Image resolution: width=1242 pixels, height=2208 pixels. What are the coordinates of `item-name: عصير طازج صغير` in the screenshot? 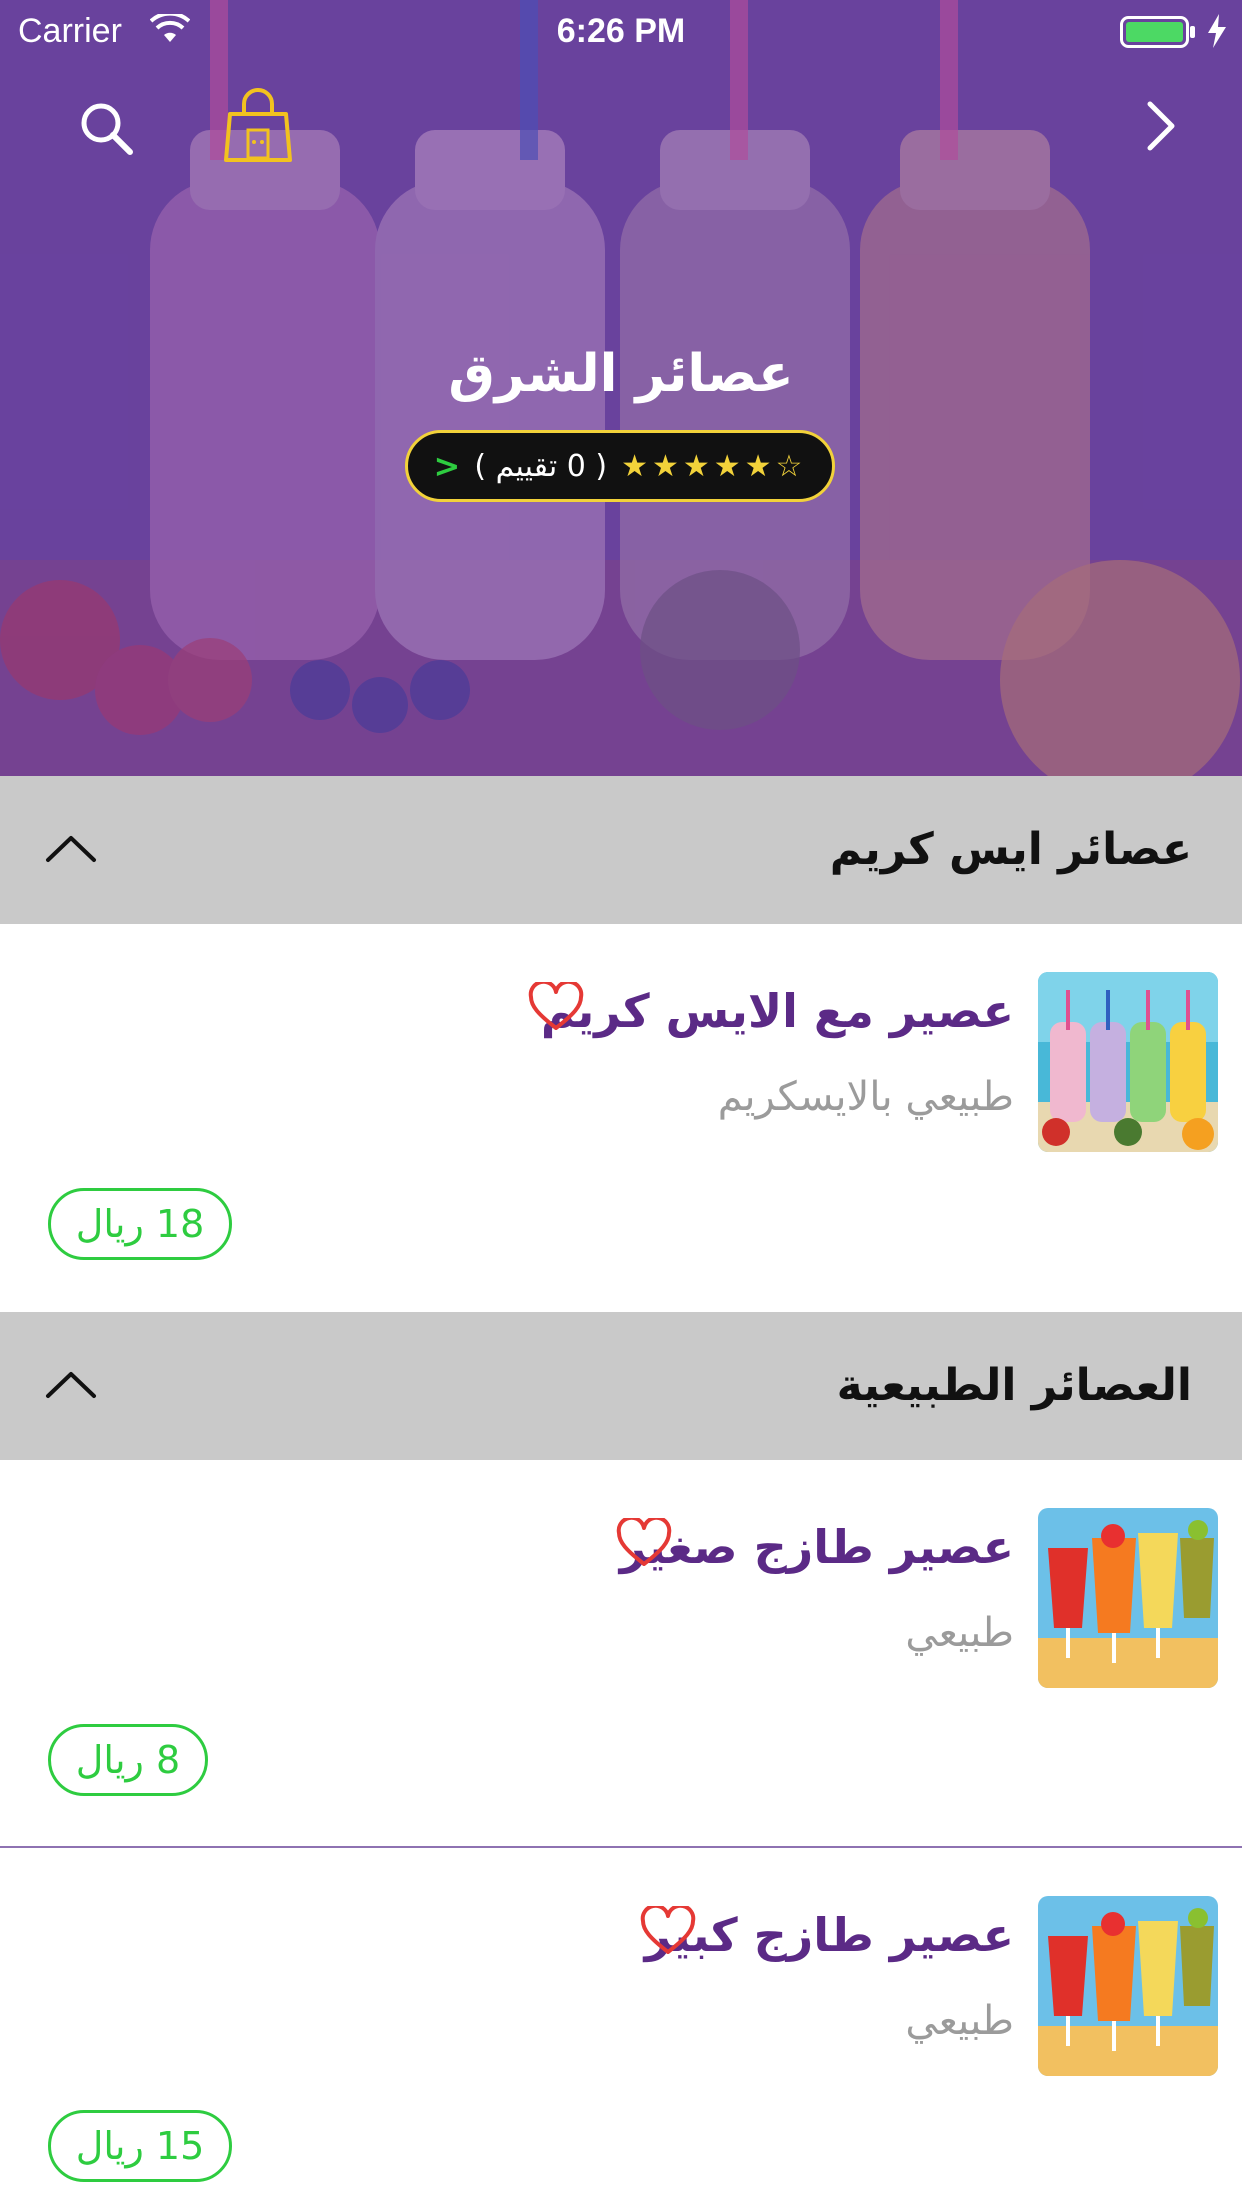 It's located at (816, 1547).